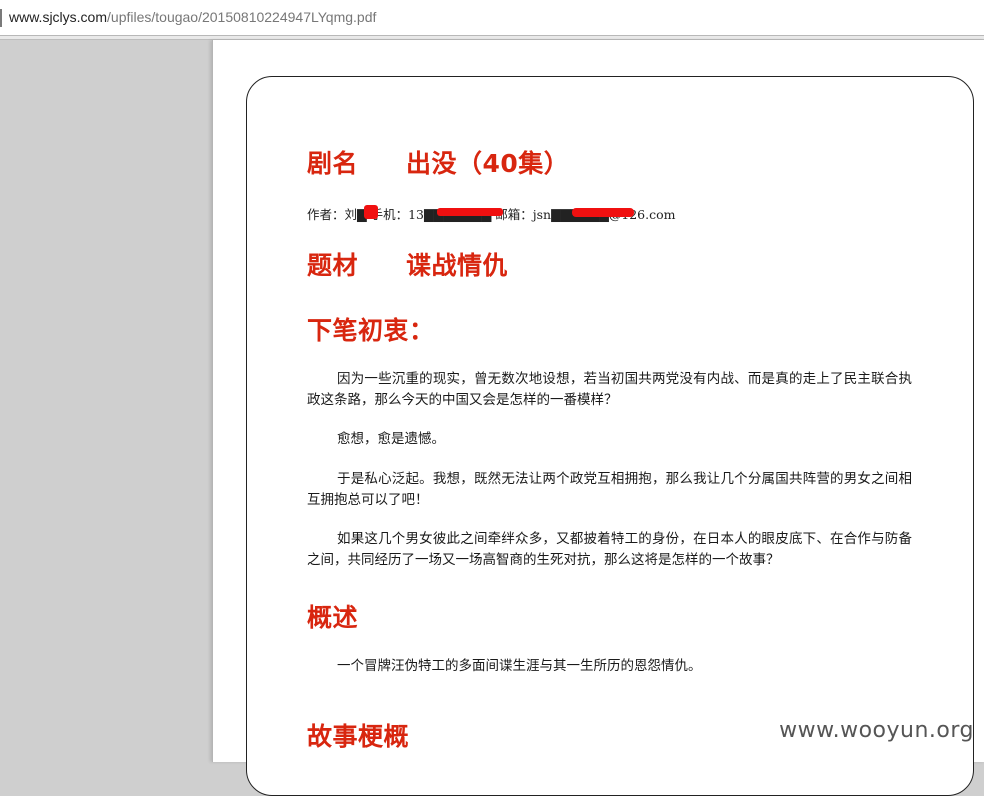 This screenshot has height=796, width=984. What do you see at coordinates (333, 265) in the screenshot?
I see `subject-label: 题材` at bounding box center [333, 265].